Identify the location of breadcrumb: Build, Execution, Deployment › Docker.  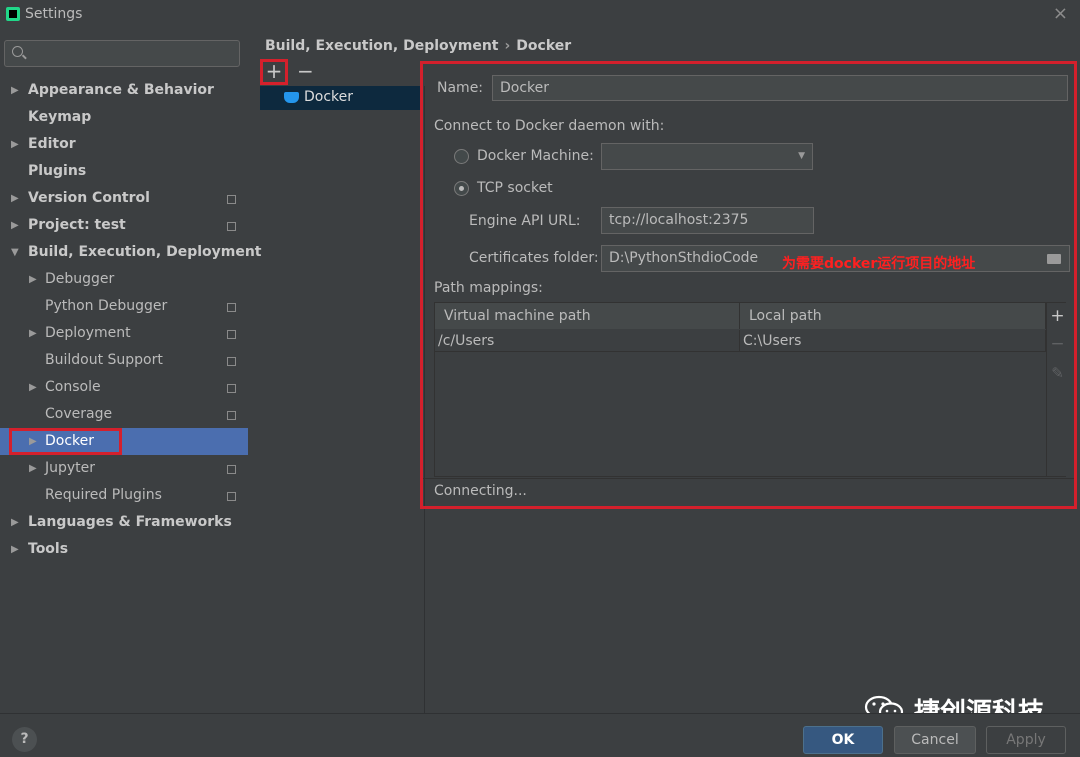
(418, 46).